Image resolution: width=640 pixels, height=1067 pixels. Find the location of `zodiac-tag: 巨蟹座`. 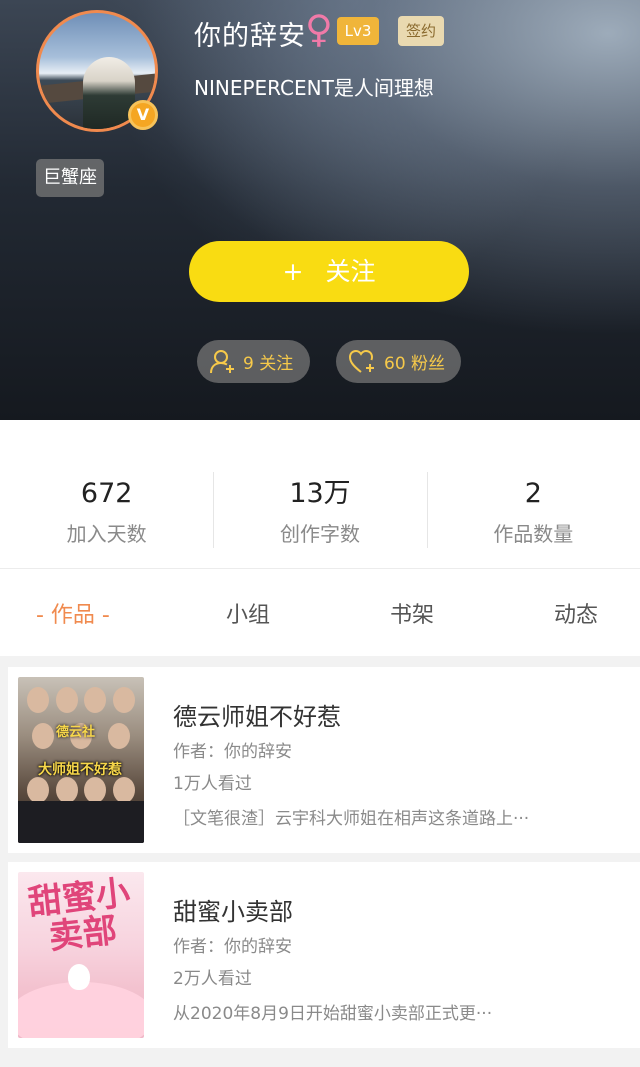

zodiac-tag: 巨蟹座 is located at coordinates (70, 178).